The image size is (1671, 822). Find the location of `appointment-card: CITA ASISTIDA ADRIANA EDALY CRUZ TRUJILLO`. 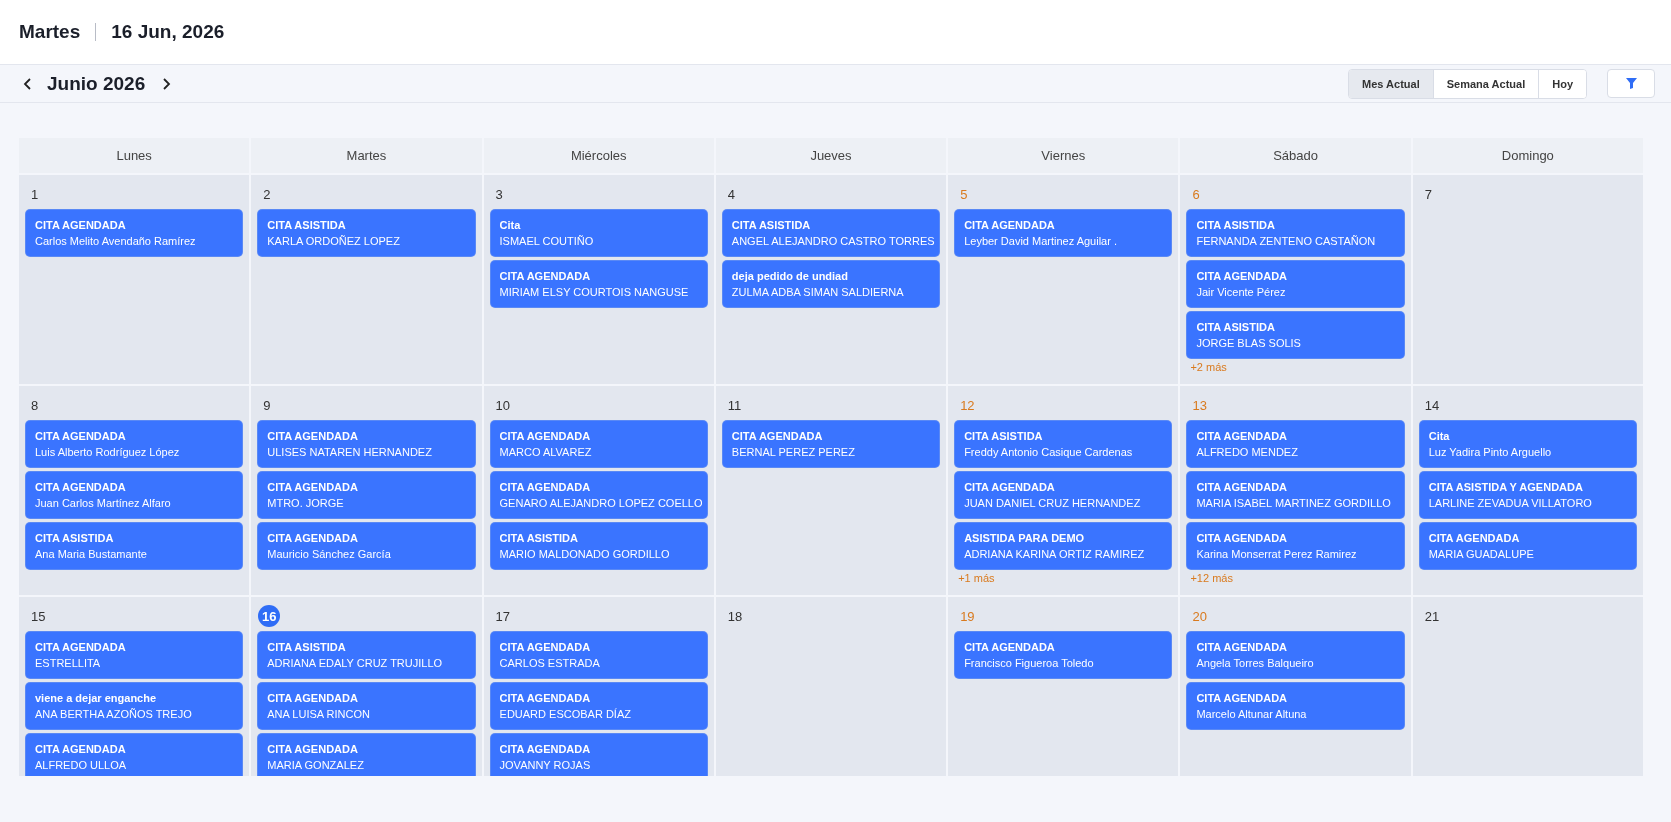

appointment-card: CITA ASISTIDA ADRIANA EDALY CRUZ TRUJILLO is located at coordinates (366, 655).